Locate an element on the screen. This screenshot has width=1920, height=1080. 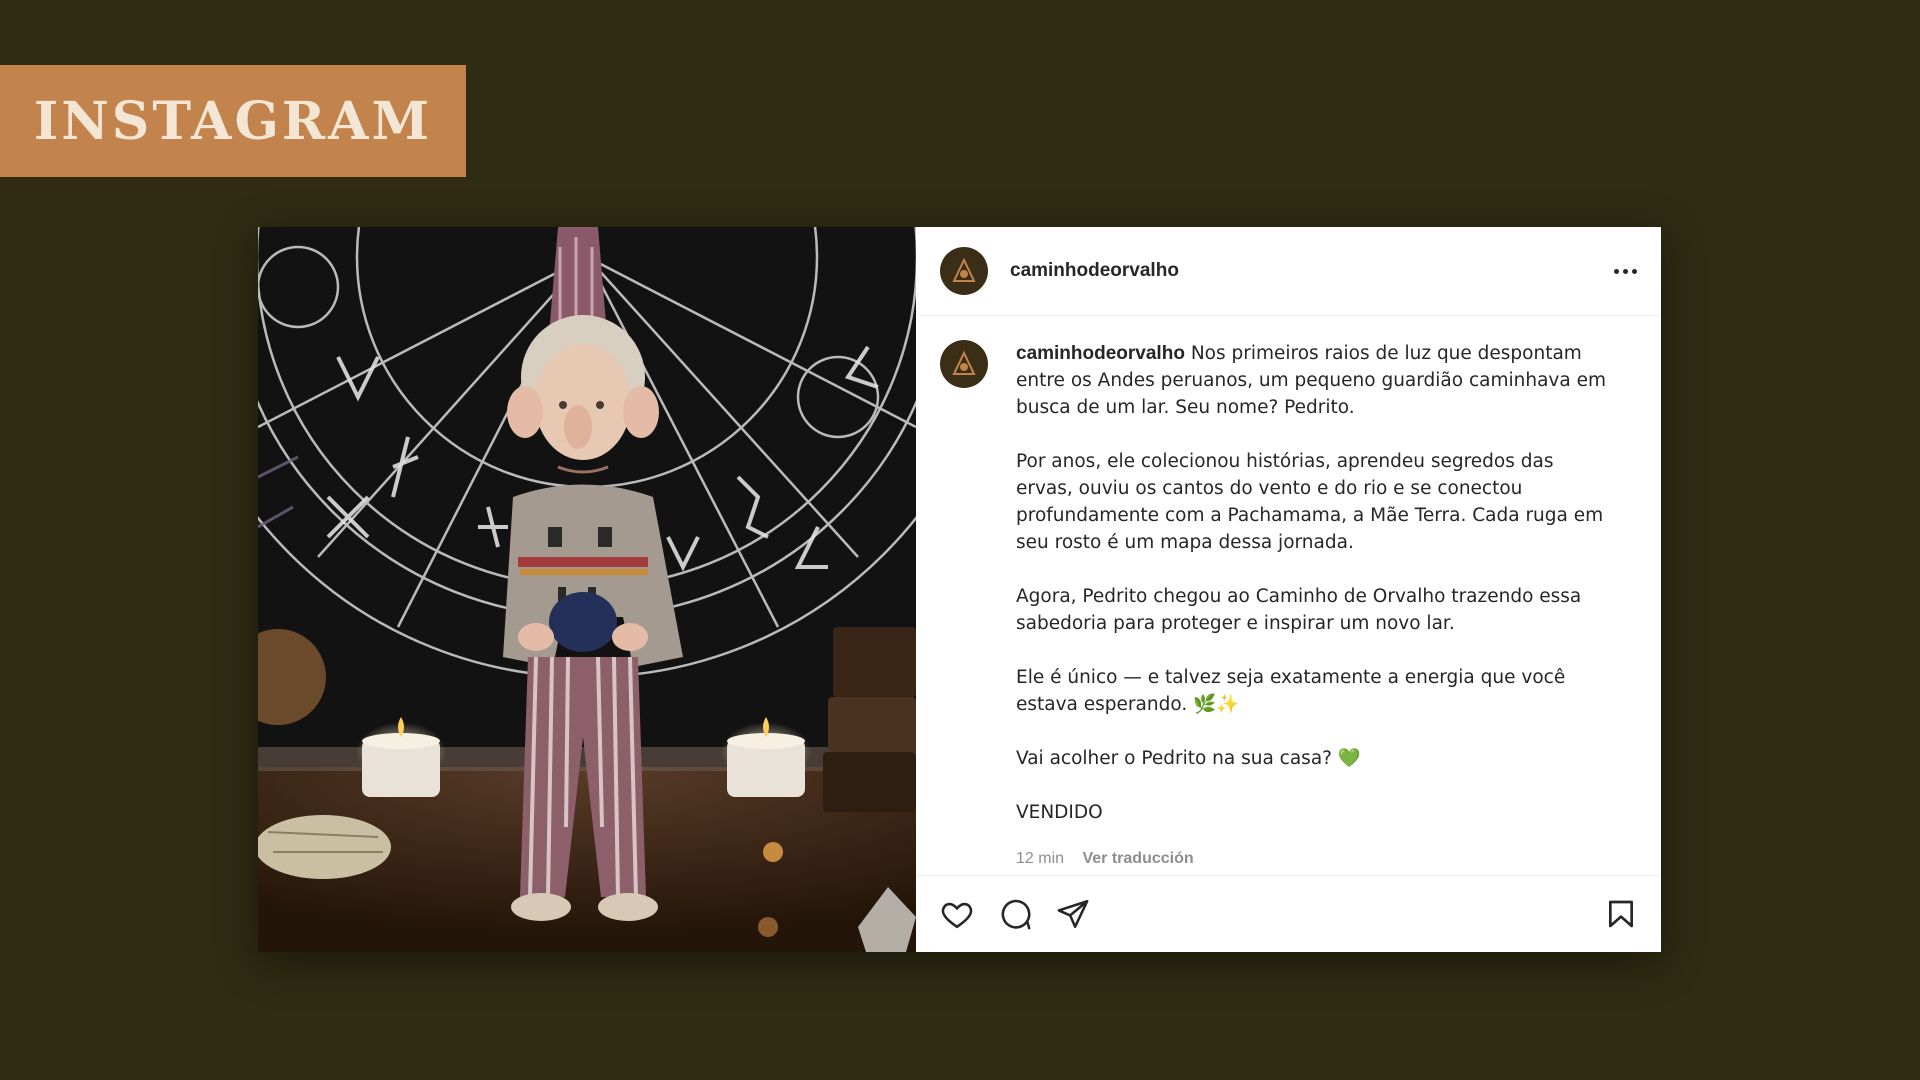
bookmark-icon is located at coordinates (1621, 914).